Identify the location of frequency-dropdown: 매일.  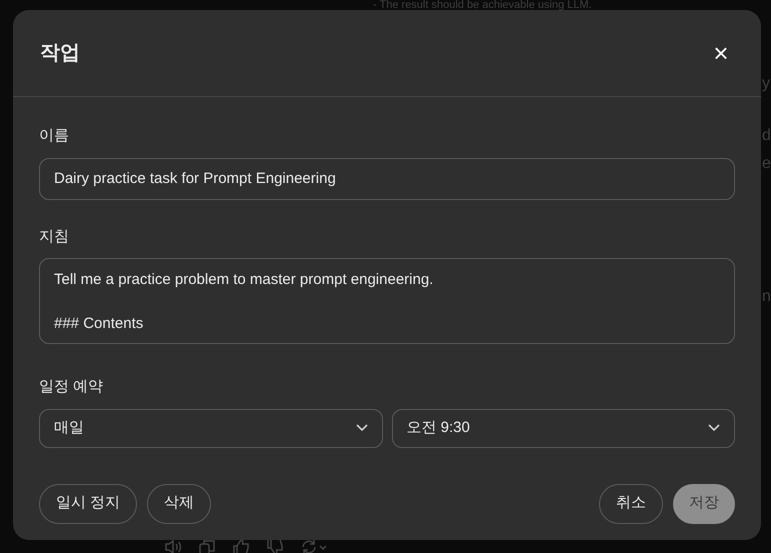
(210, 428).